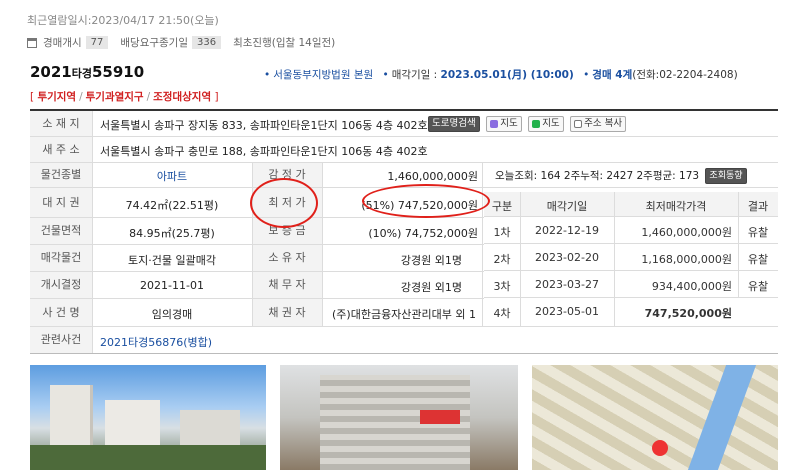 The image size is (798, 470). What do you see at coordinates (323, 75) in the screenshot?
I see `court-name: 서울동부지방법원 본원` at bounding box center [323, 75].